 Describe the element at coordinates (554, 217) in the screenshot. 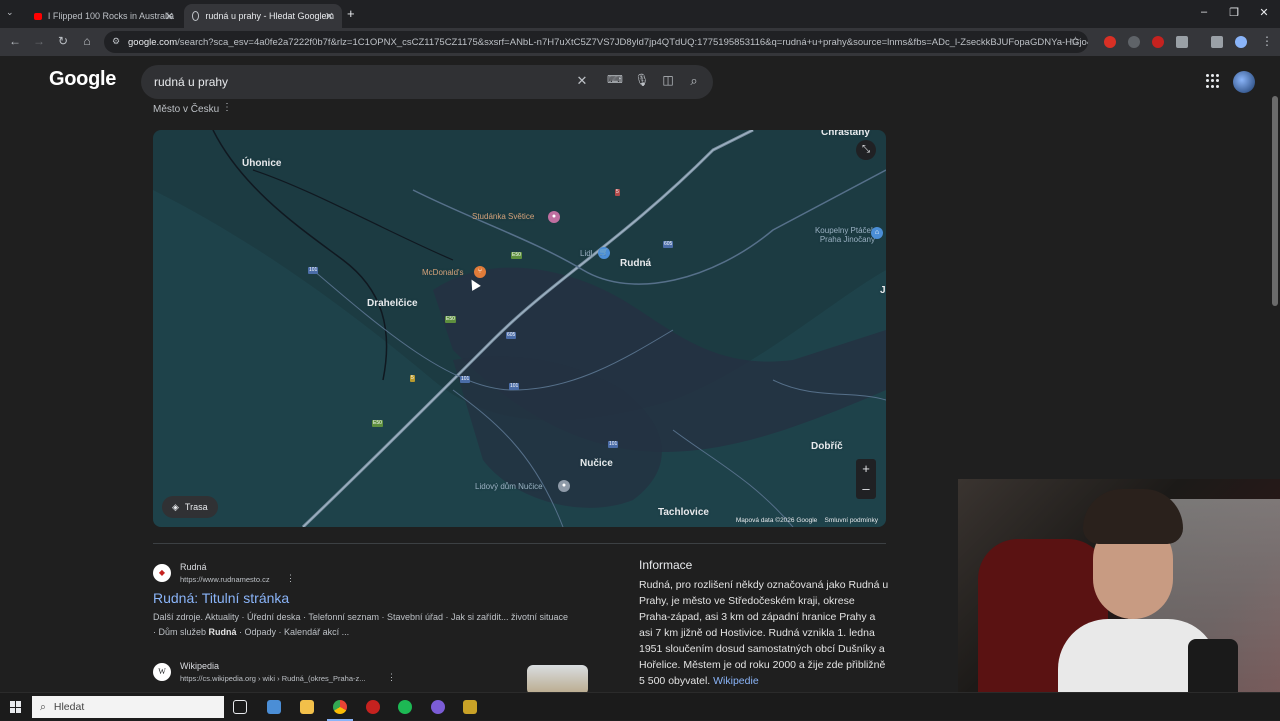

I see `map-pin-studanka-icon: ●` at that location.